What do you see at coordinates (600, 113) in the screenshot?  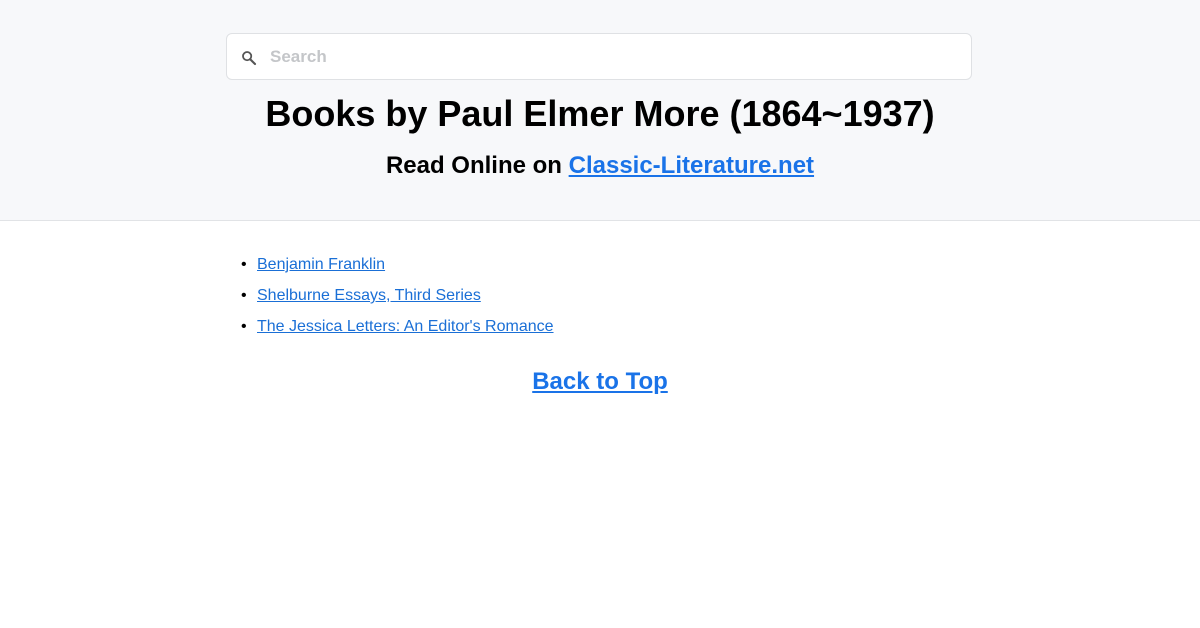 I see `page-title: Books by Paul Elmer More (1864~1937)` at bounding box center [600, 113].